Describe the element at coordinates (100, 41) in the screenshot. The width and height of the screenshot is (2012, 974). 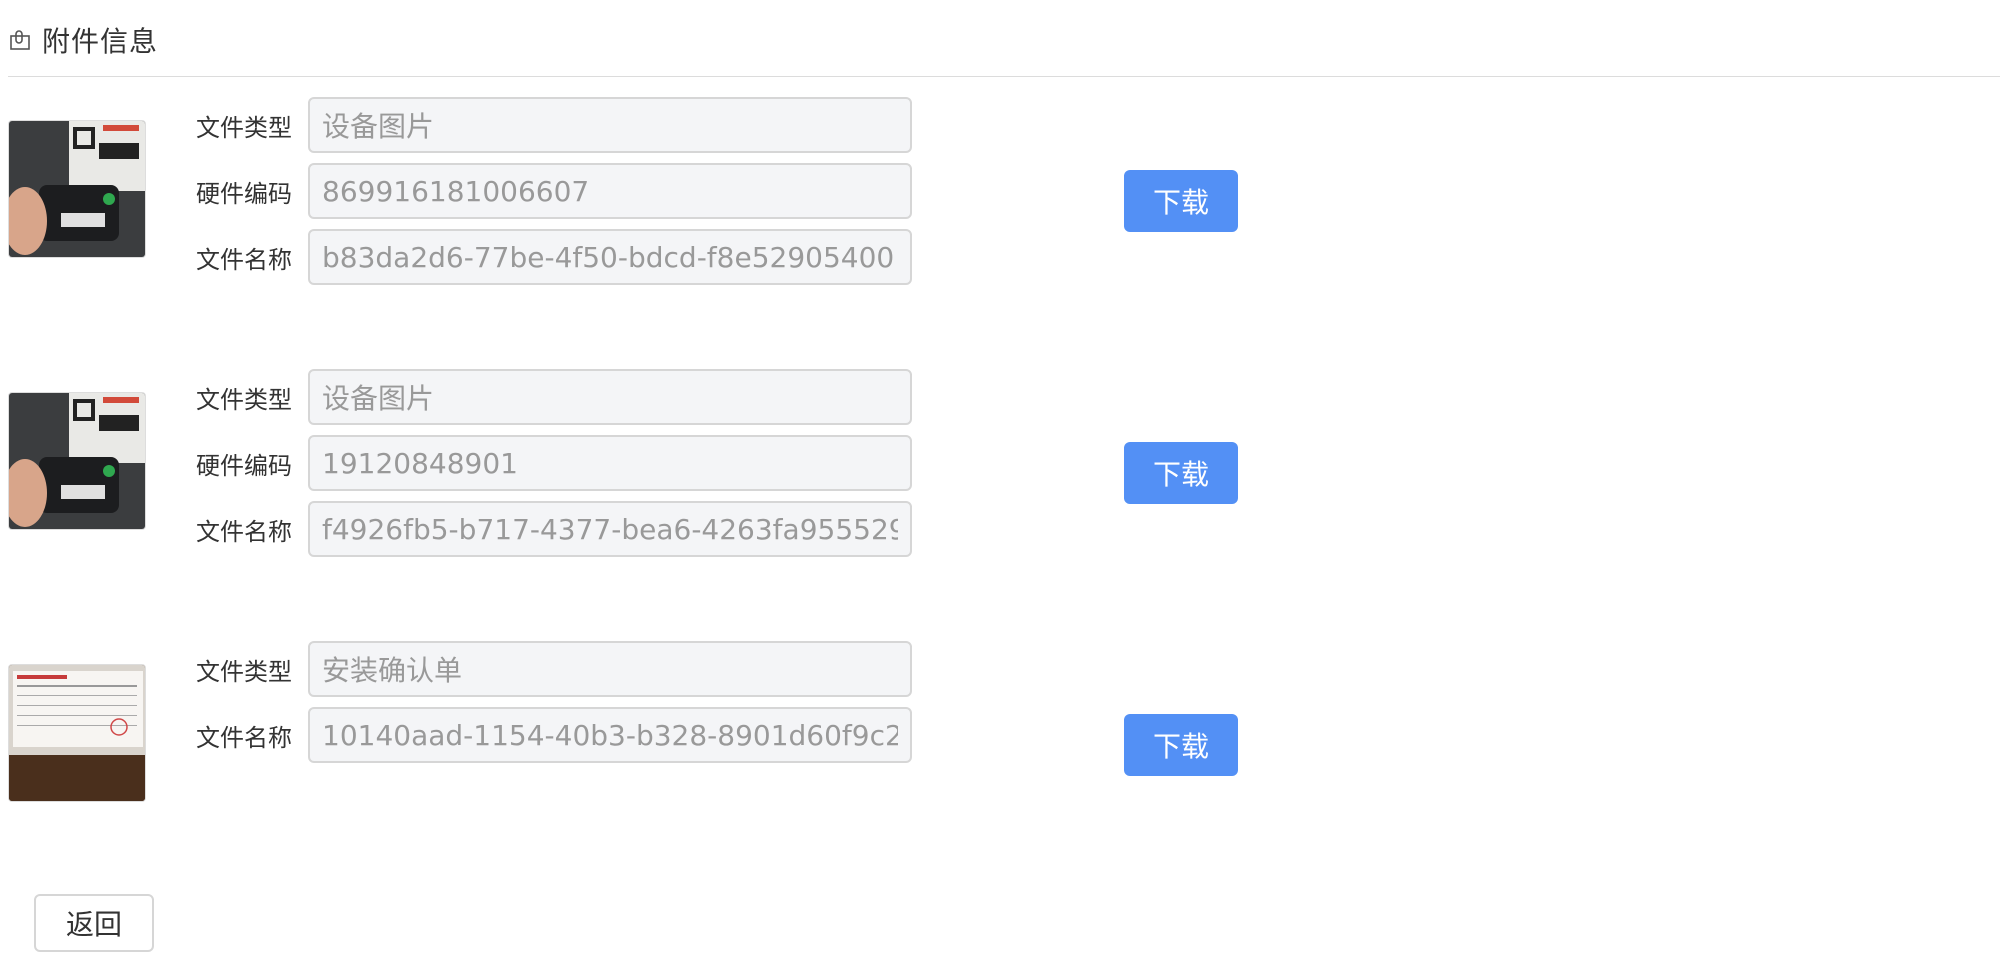
I see `section-title: 附件信息` at that location.